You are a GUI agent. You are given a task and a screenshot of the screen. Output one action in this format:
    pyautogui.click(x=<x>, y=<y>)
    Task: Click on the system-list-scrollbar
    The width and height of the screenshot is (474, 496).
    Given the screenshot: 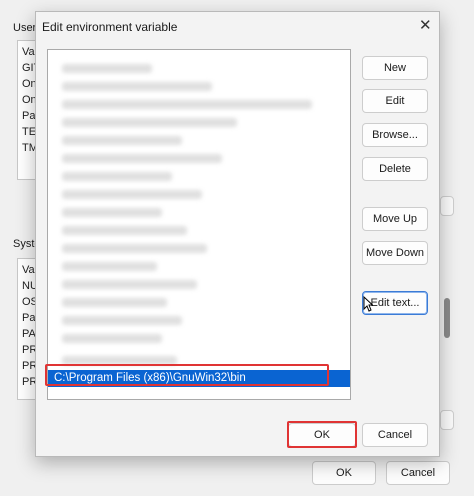 What is the action you would take?
    pyautogui.click(x=447, y=318)
    